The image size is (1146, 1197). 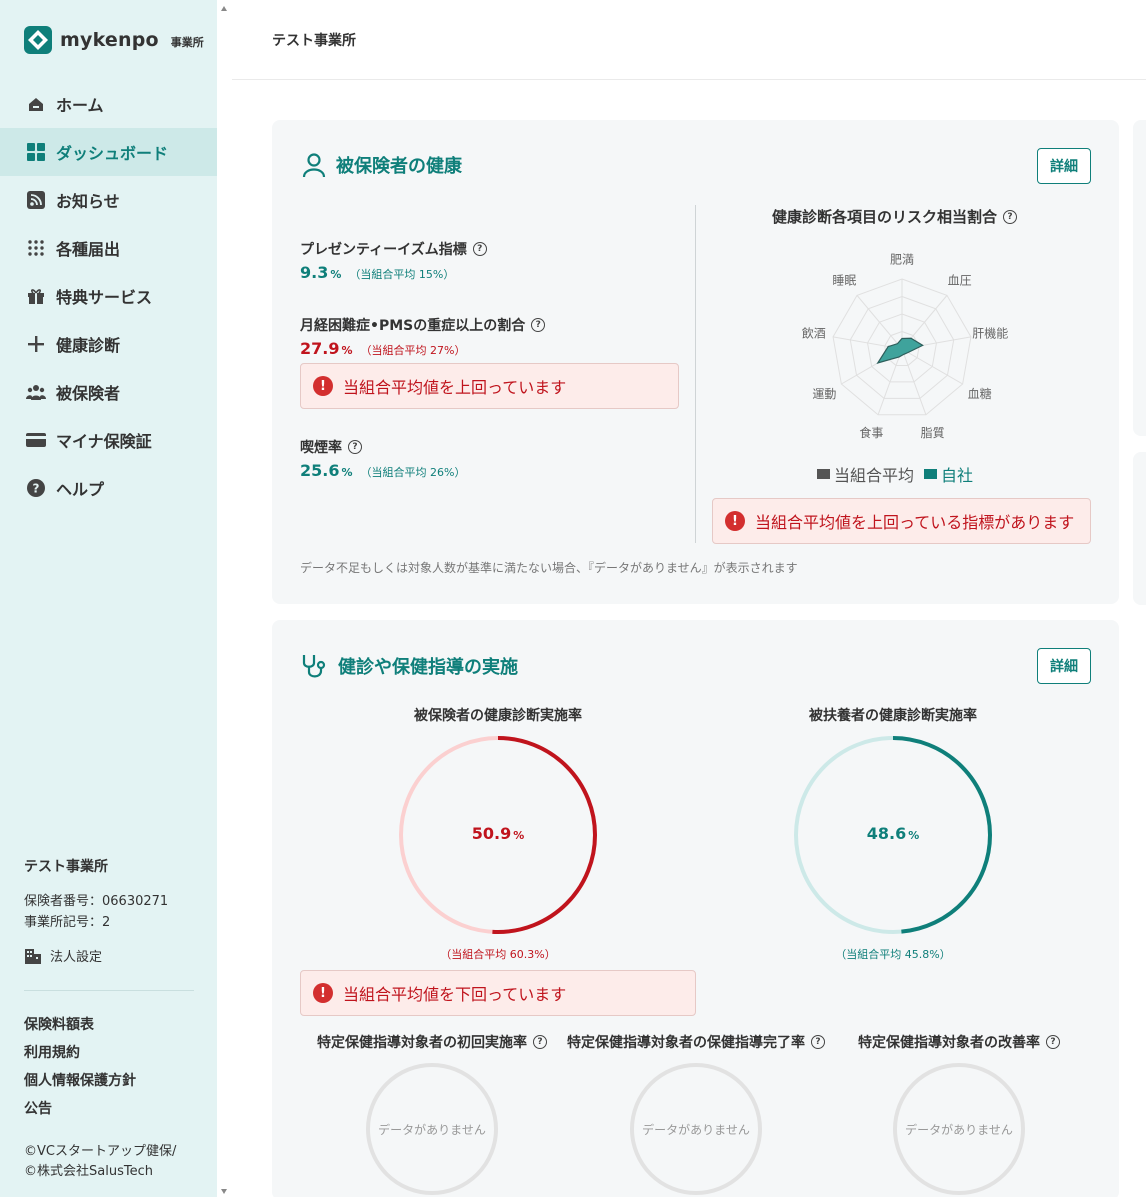 What do you see at coordinates (428, 667) in the screenshot?
I see `checkup-title-text: 健診や保健指導の実施` at bounding box center [428, 667].